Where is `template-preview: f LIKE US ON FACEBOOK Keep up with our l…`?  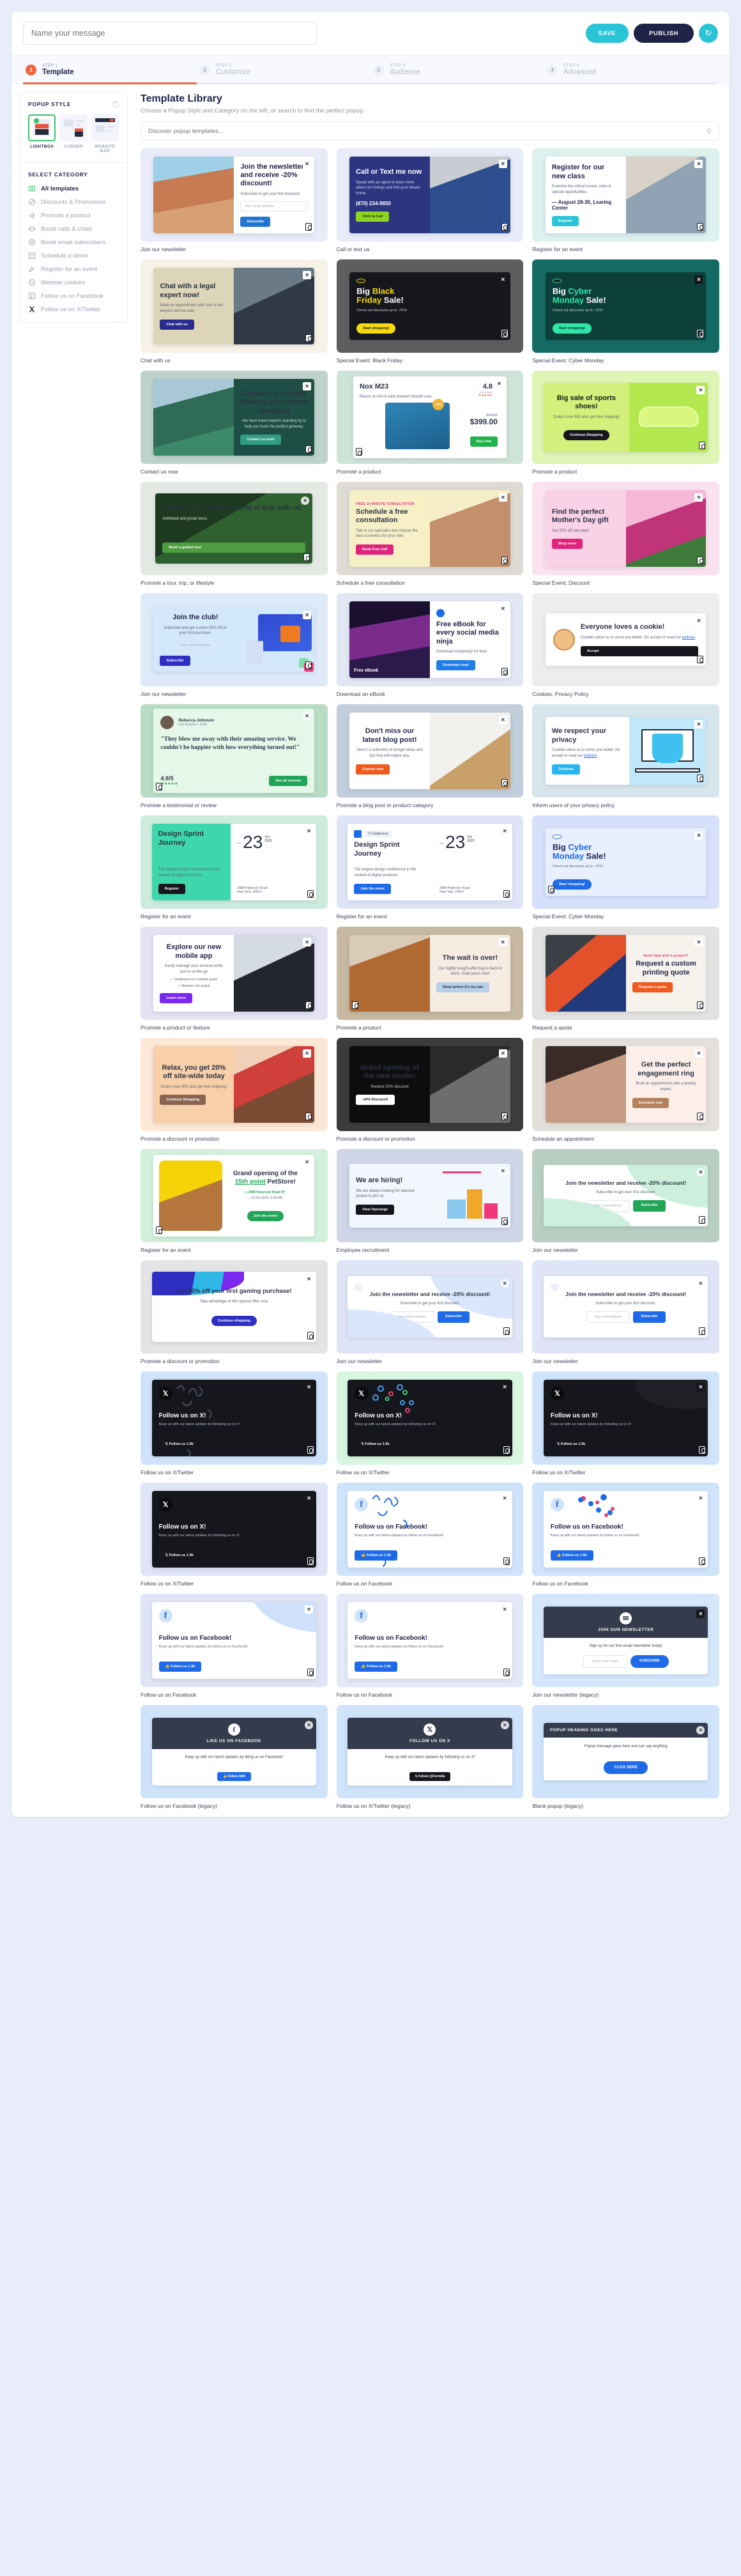 template-preview: f LIKE US ON FACEBOOK Keep up with our l… is located at coordinates (234, 1751).